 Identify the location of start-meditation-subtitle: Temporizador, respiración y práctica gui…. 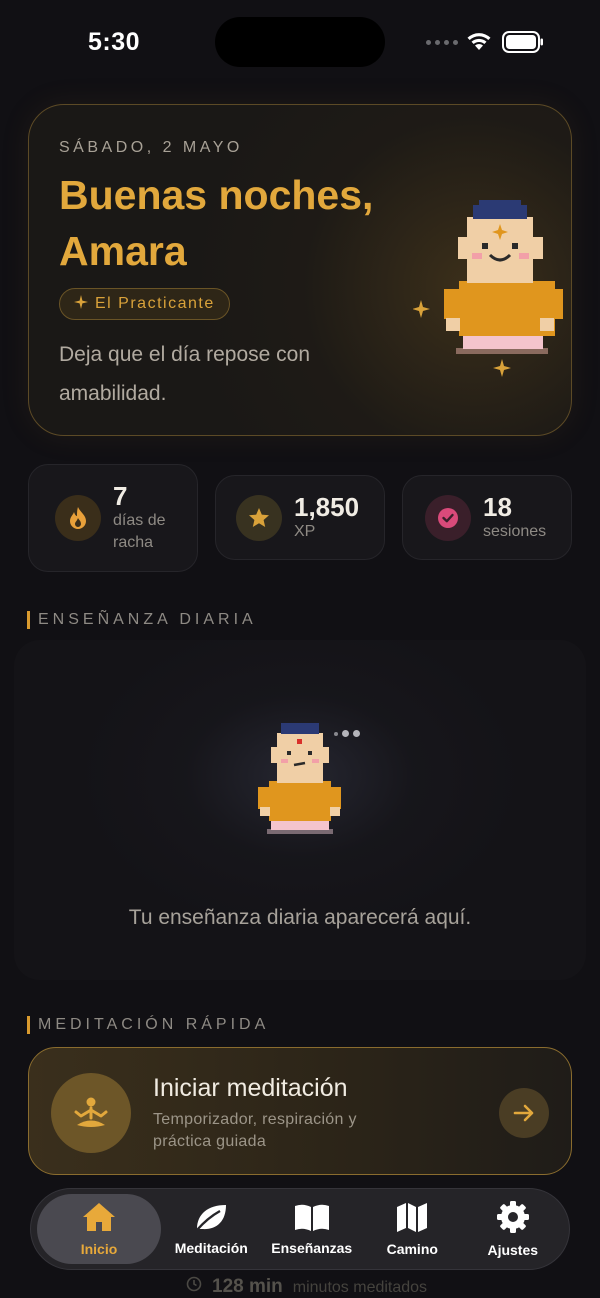
(255, 1130).